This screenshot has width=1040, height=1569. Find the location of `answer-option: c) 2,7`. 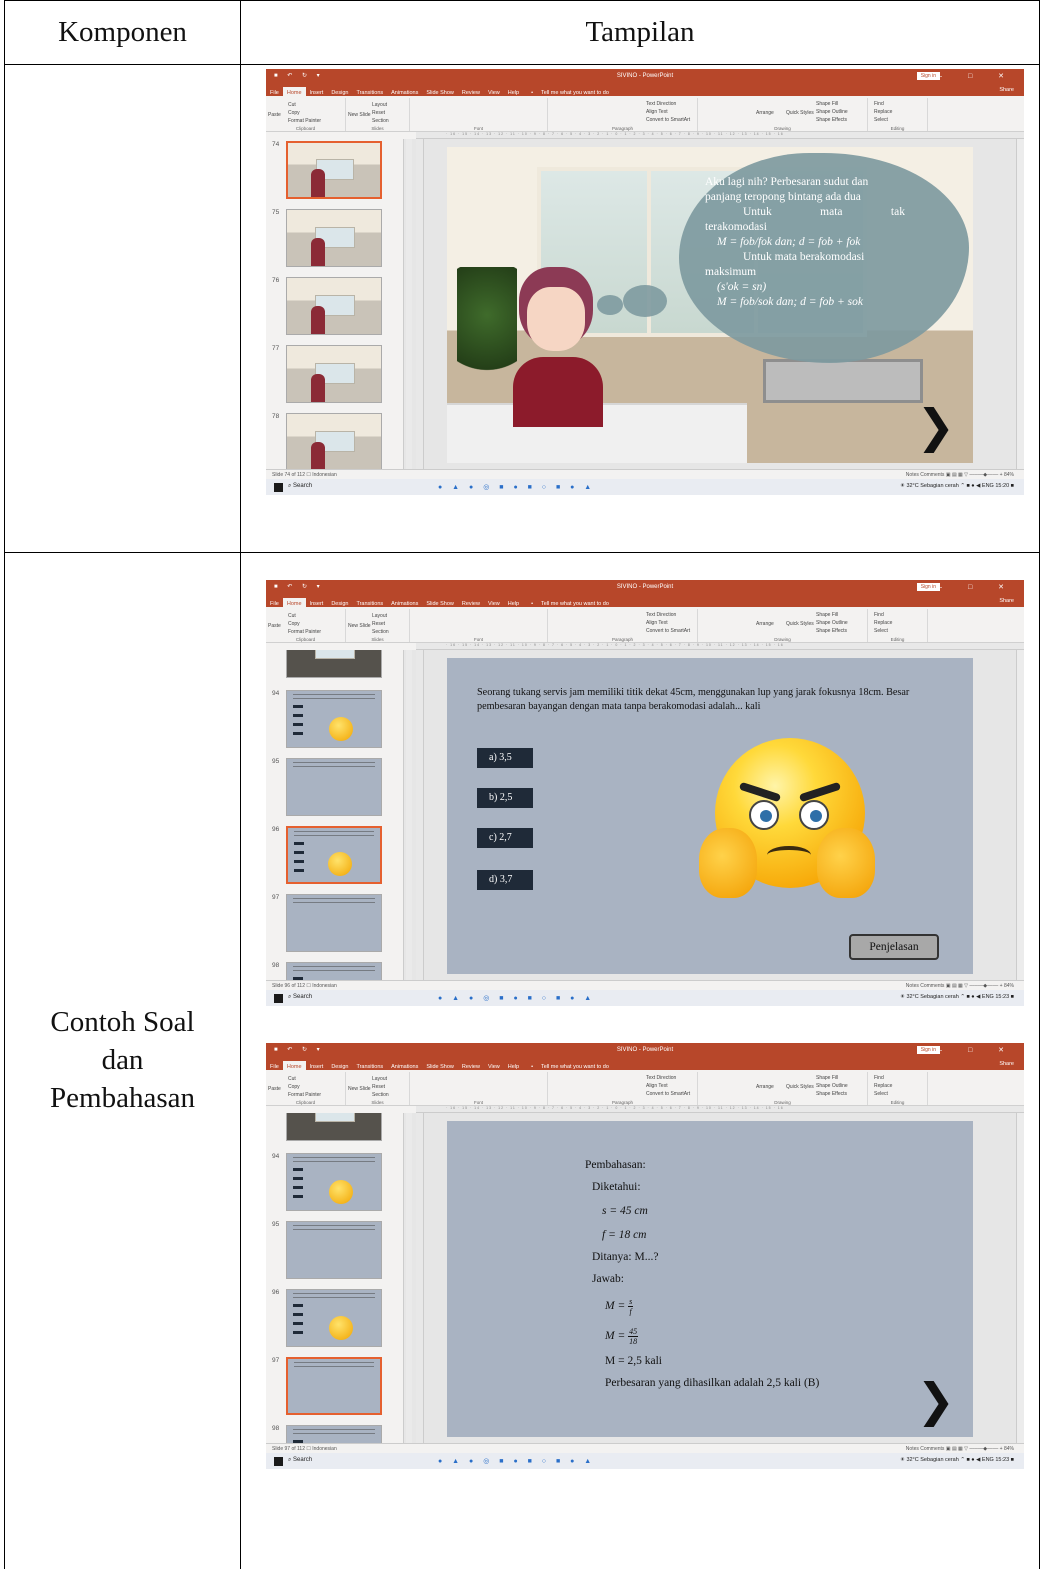

answer-option: c) 2,7 is located at coordinates (505, 838).